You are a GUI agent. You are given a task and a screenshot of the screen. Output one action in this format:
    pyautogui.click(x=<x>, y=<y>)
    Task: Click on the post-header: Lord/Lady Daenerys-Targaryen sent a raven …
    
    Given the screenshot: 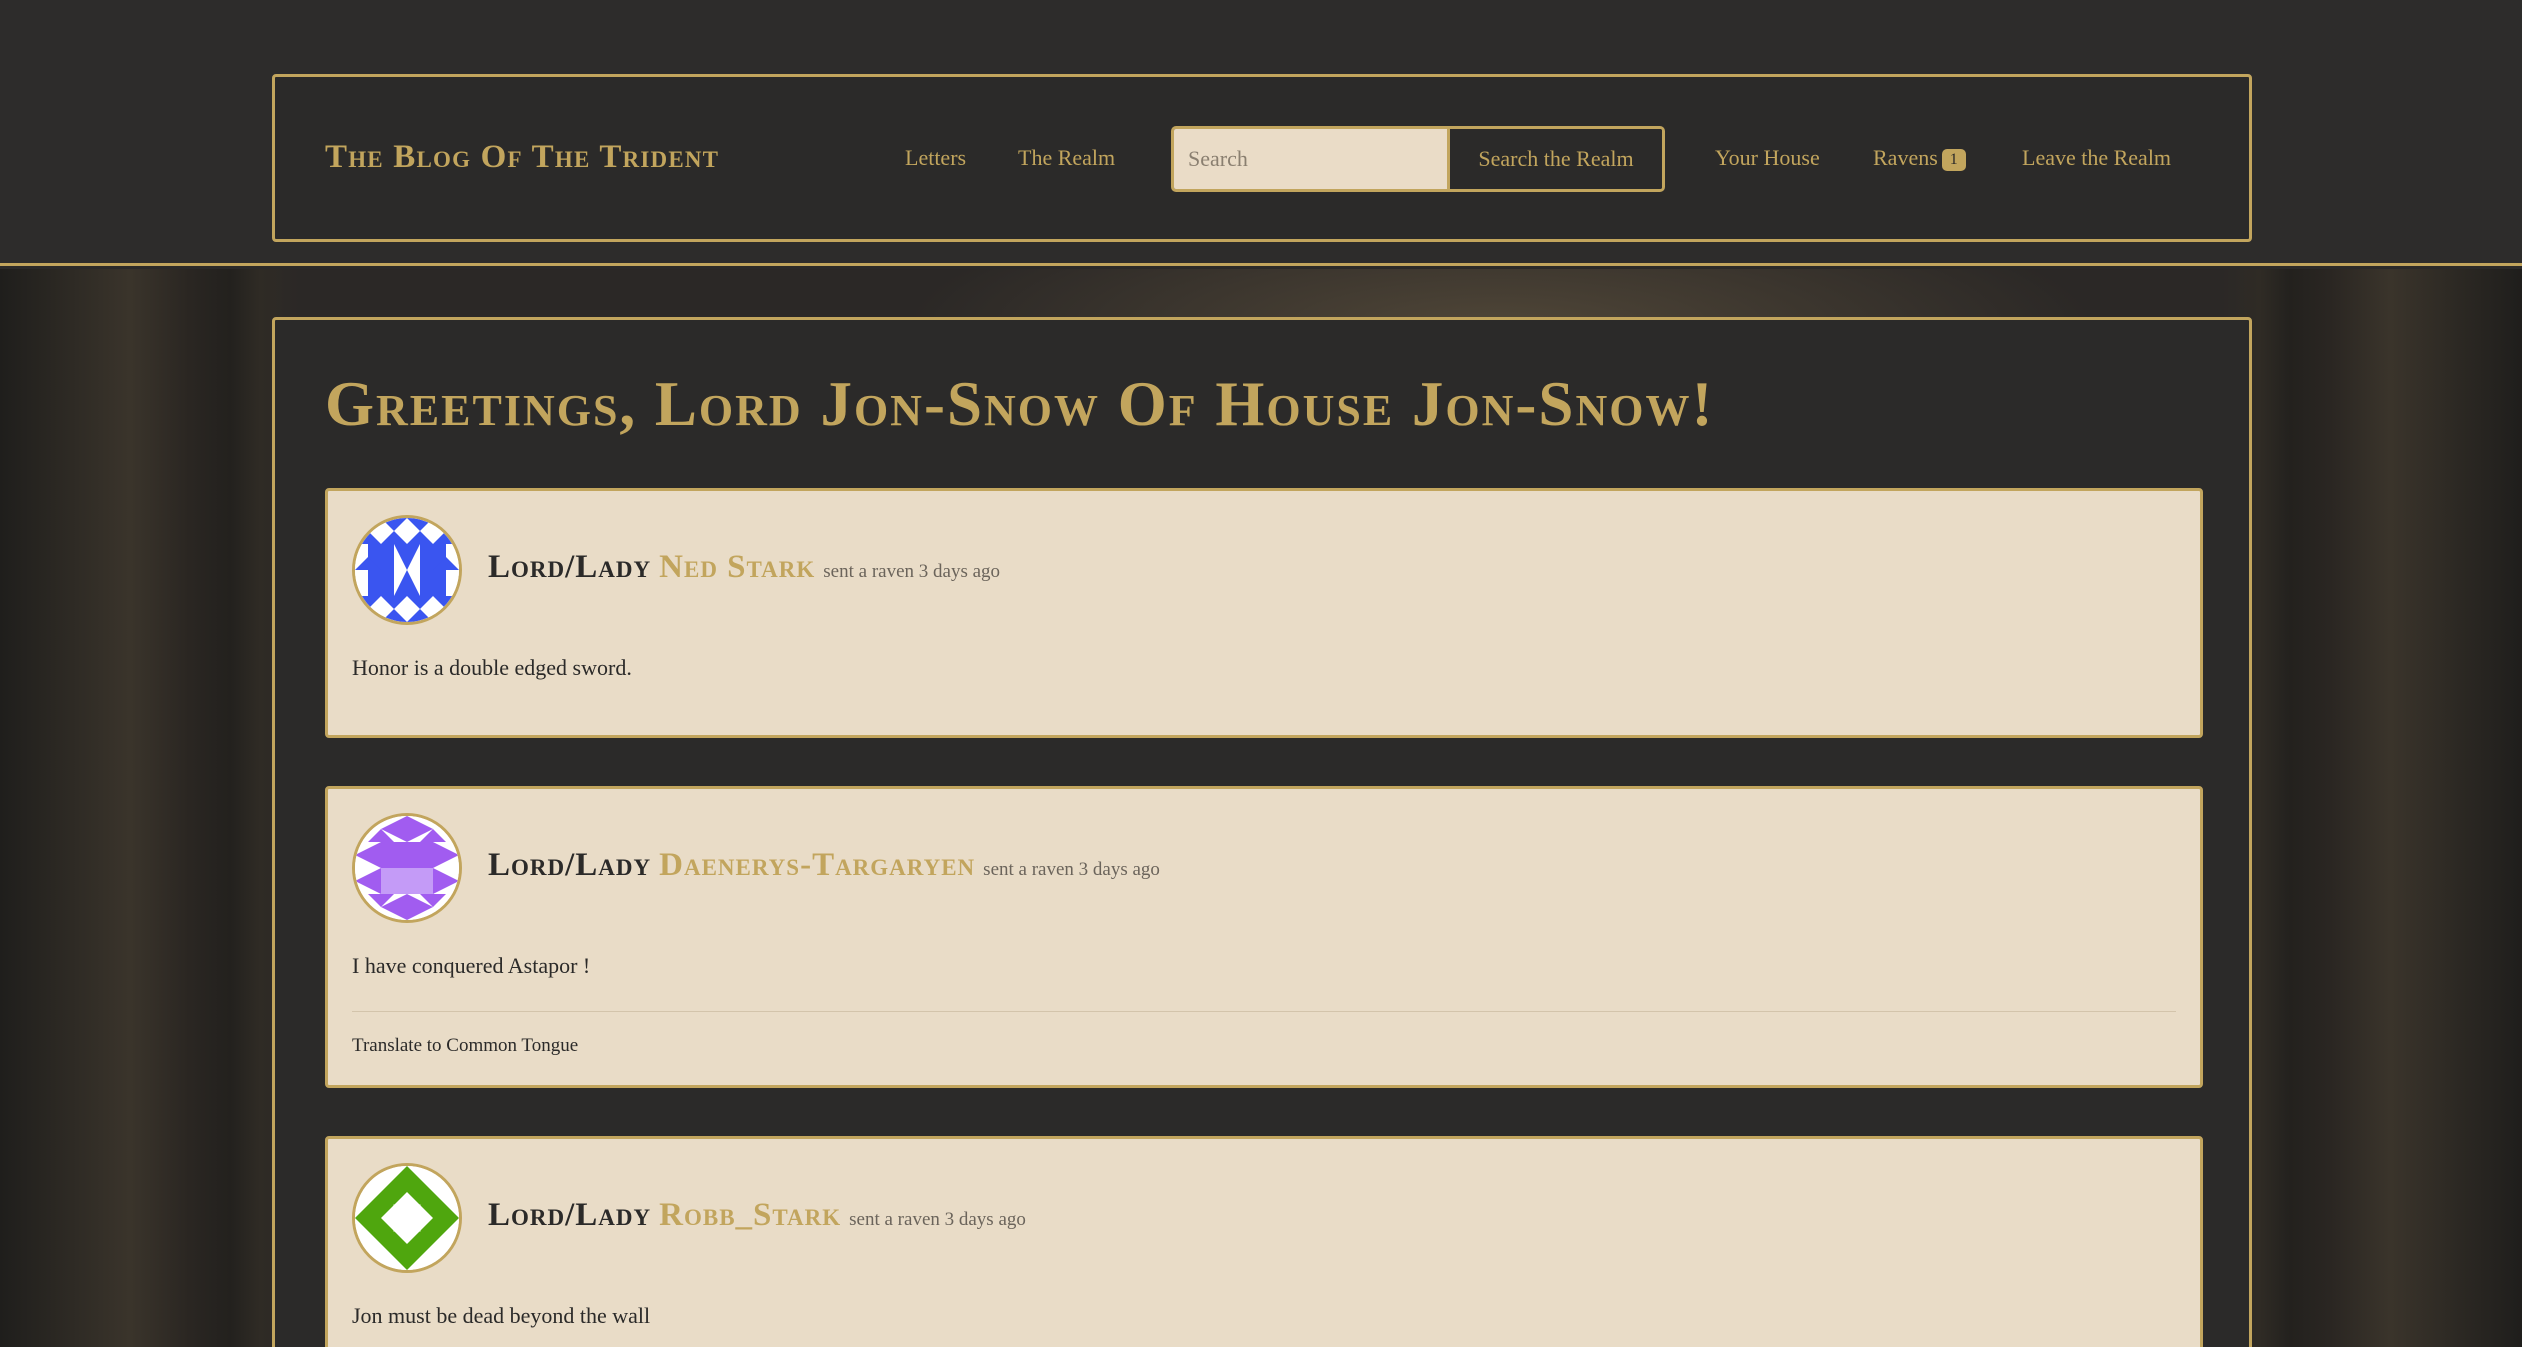 What is the action you would take?
    pyautogui.click(x=824, y=865)
    